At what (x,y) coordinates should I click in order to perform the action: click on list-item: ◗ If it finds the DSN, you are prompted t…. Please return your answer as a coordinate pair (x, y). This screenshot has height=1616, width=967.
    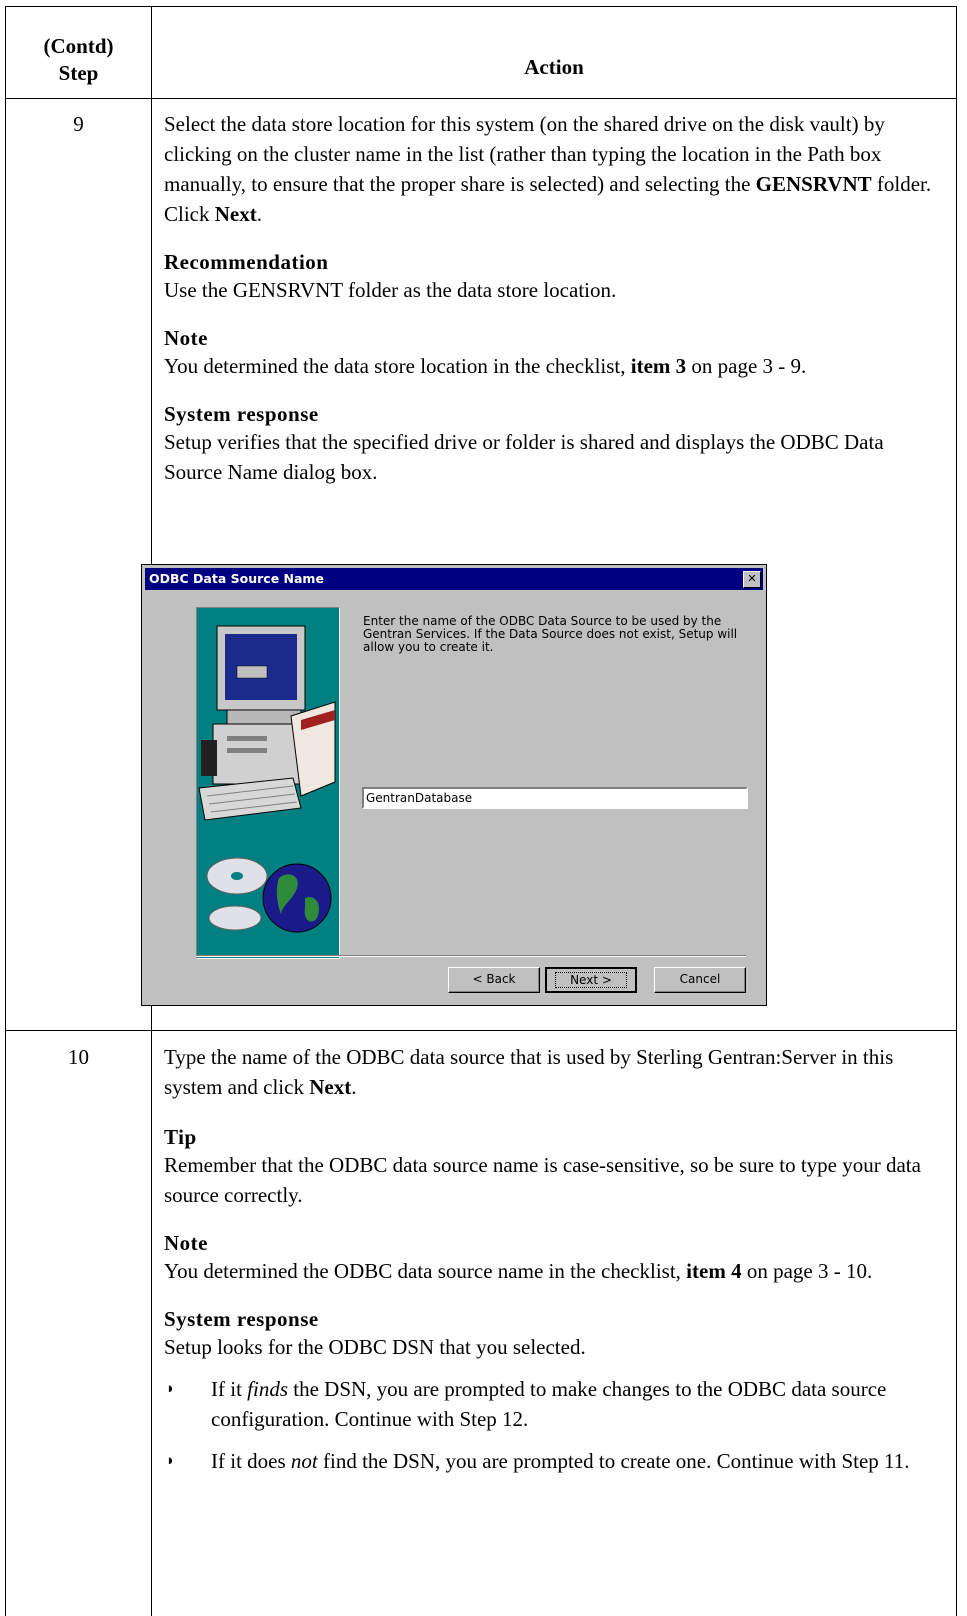
    Looking at the image, I should click on (554, 1404).